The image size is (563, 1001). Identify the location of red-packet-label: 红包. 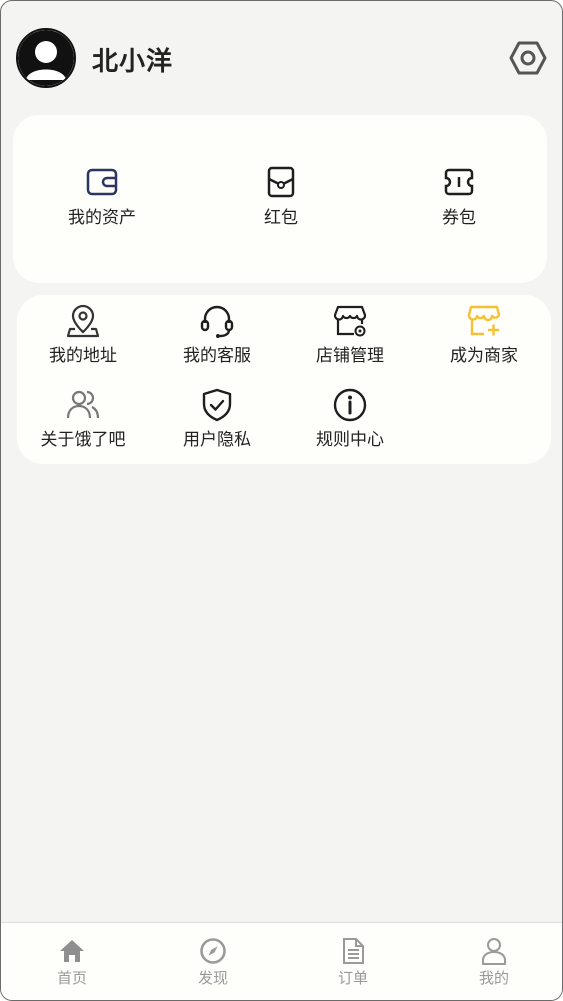
(281, 218).